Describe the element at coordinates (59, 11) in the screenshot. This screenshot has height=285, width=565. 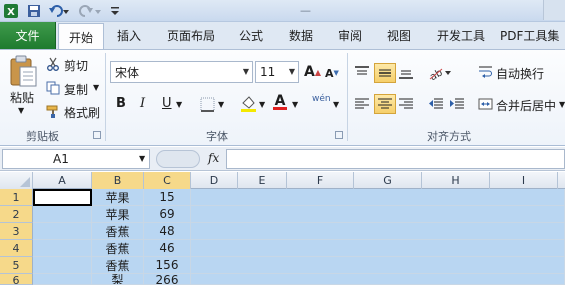
I see `undo-icon` at that location.